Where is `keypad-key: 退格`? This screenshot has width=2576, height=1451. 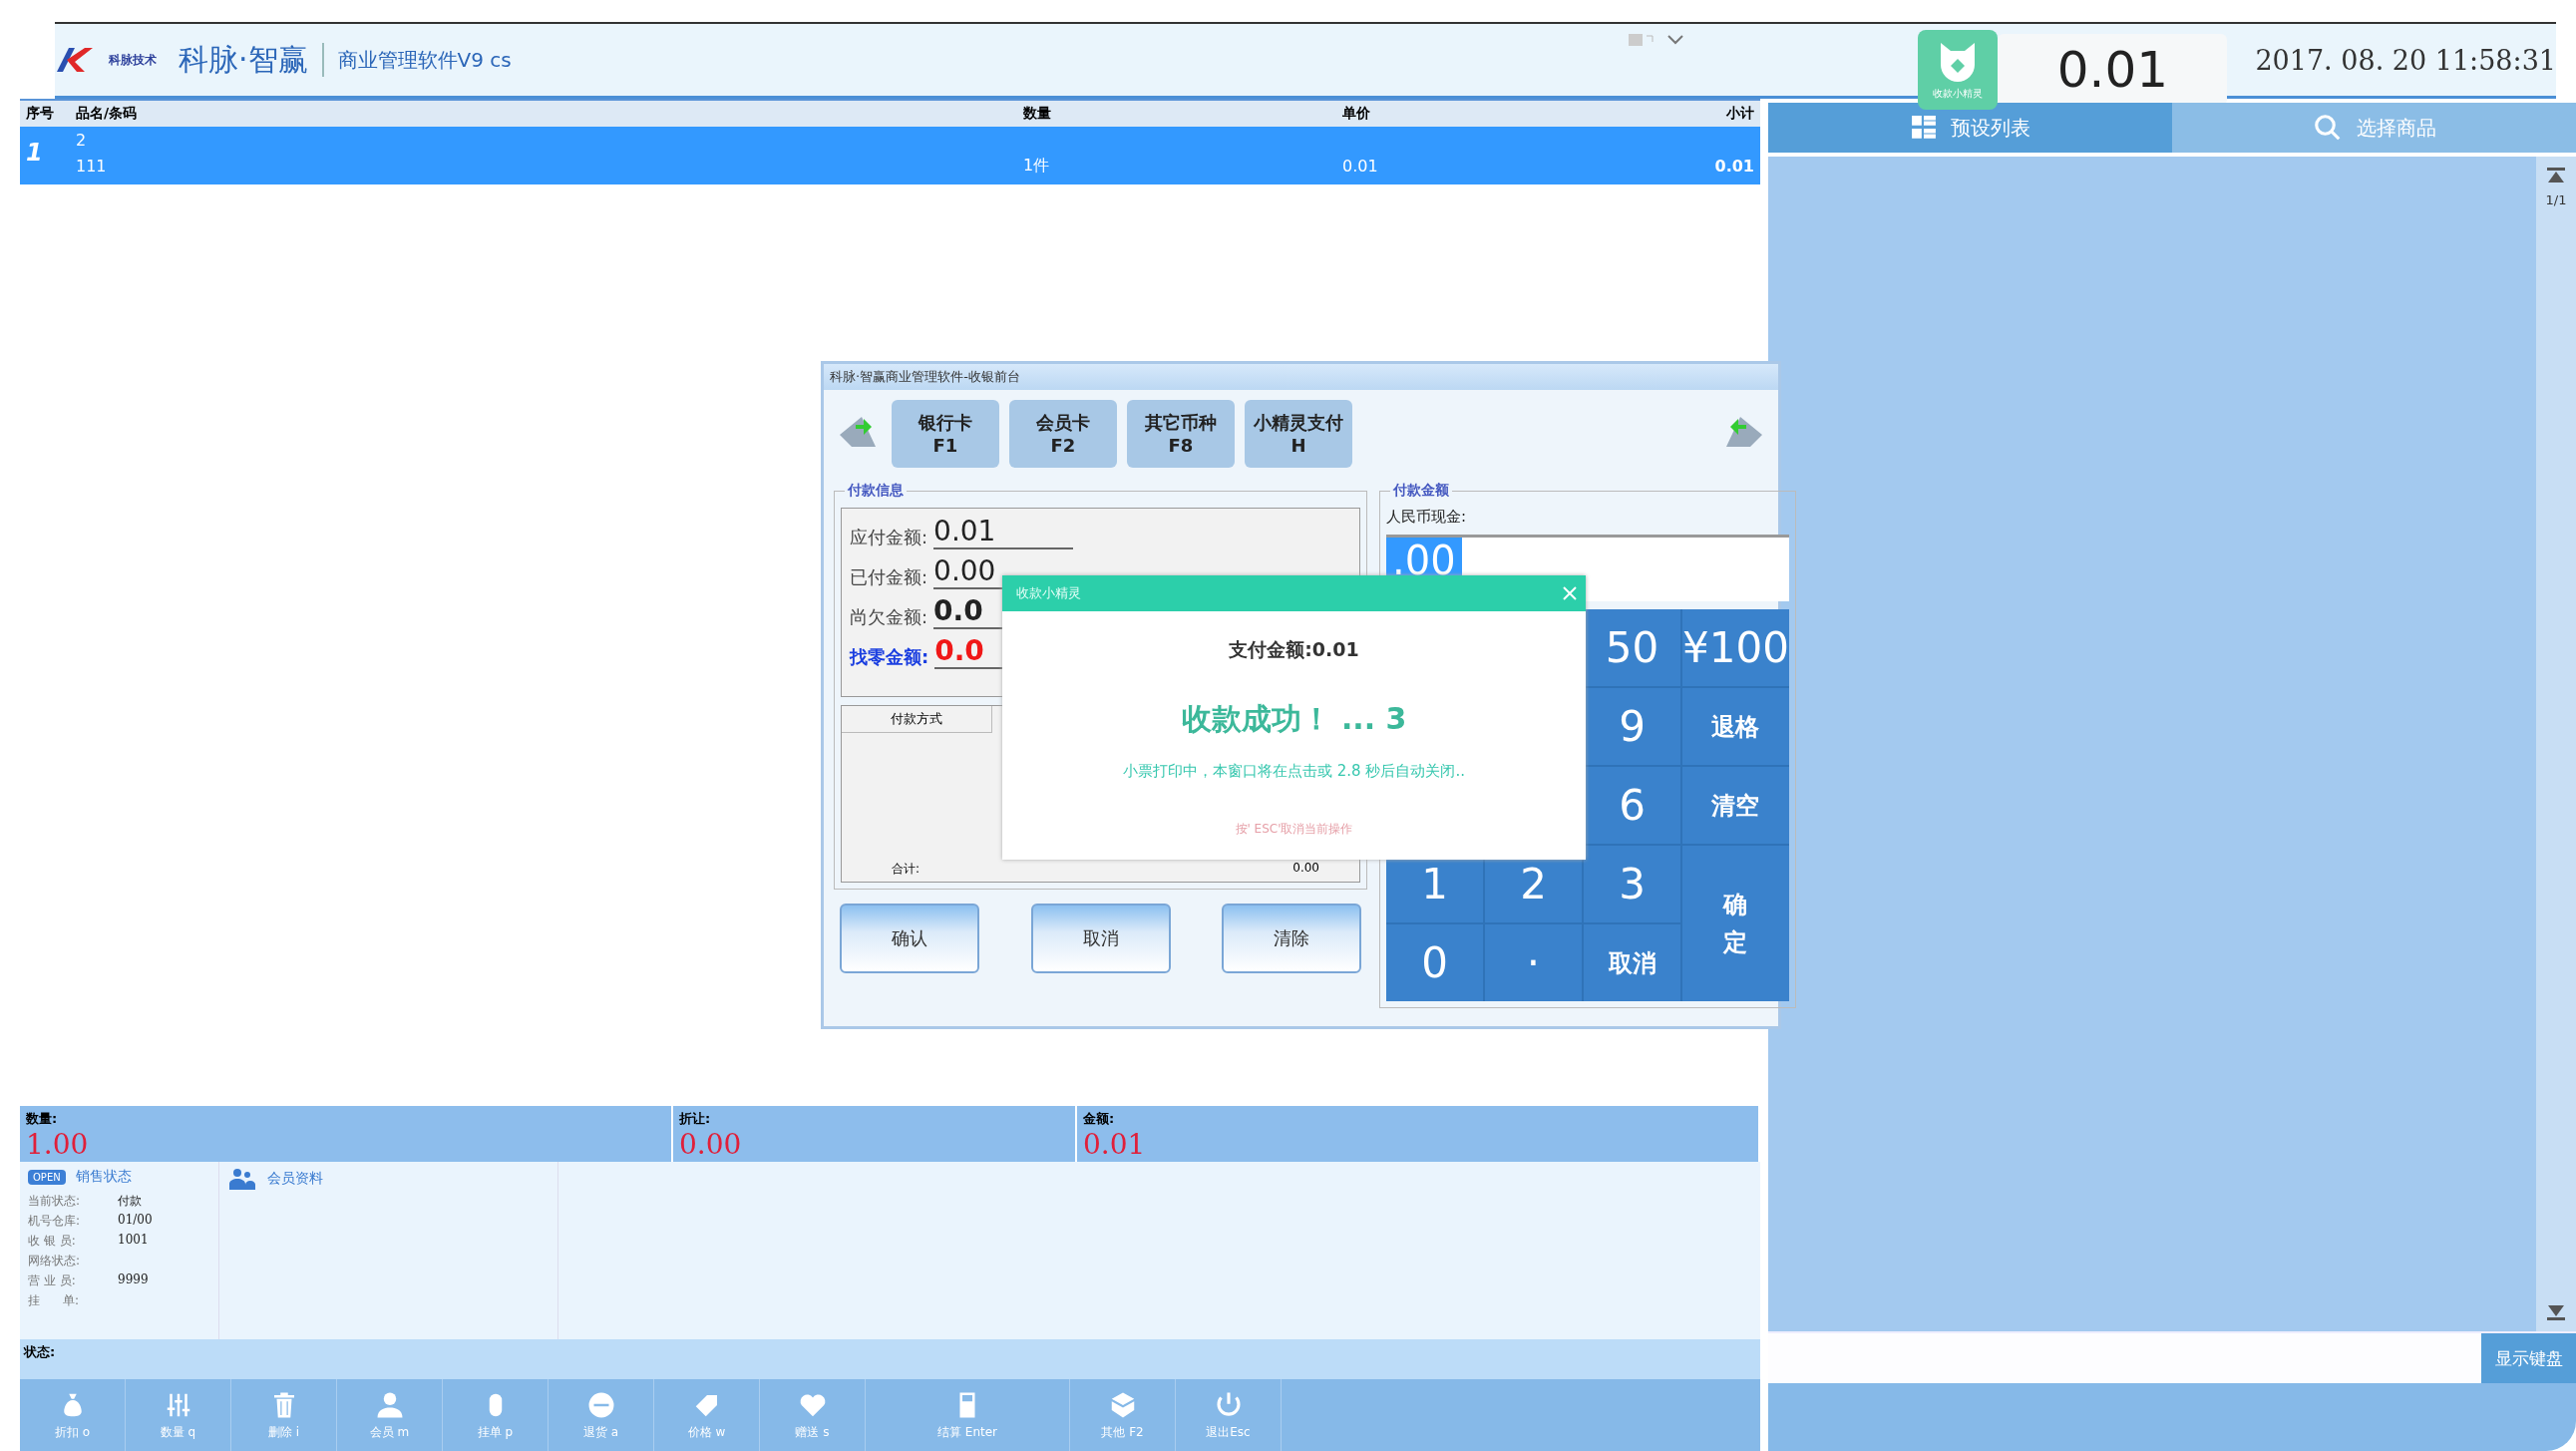 keypad-key: 退格 is located at coordinates (1735, 727).